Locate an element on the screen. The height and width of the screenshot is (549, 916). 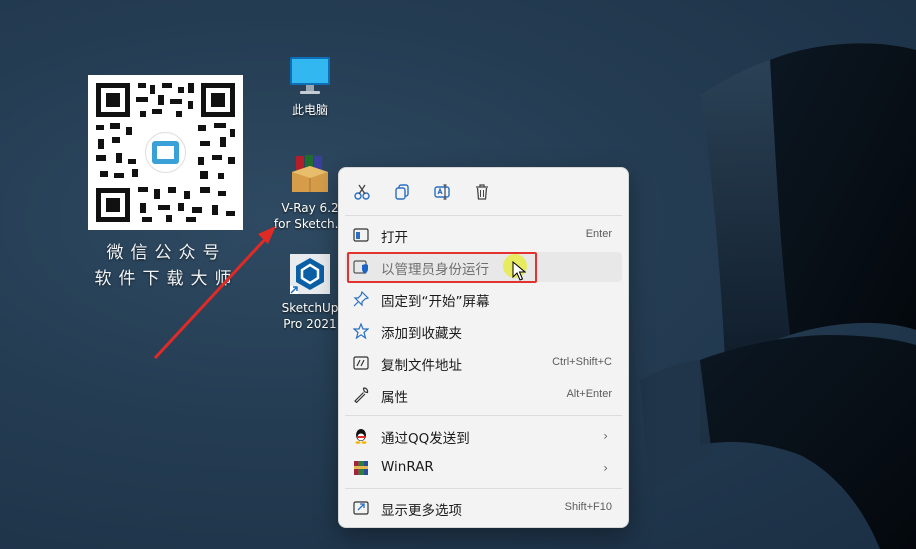
menu-item-properties: 属性 Alt+Enter is located at coordinates (483, 395).